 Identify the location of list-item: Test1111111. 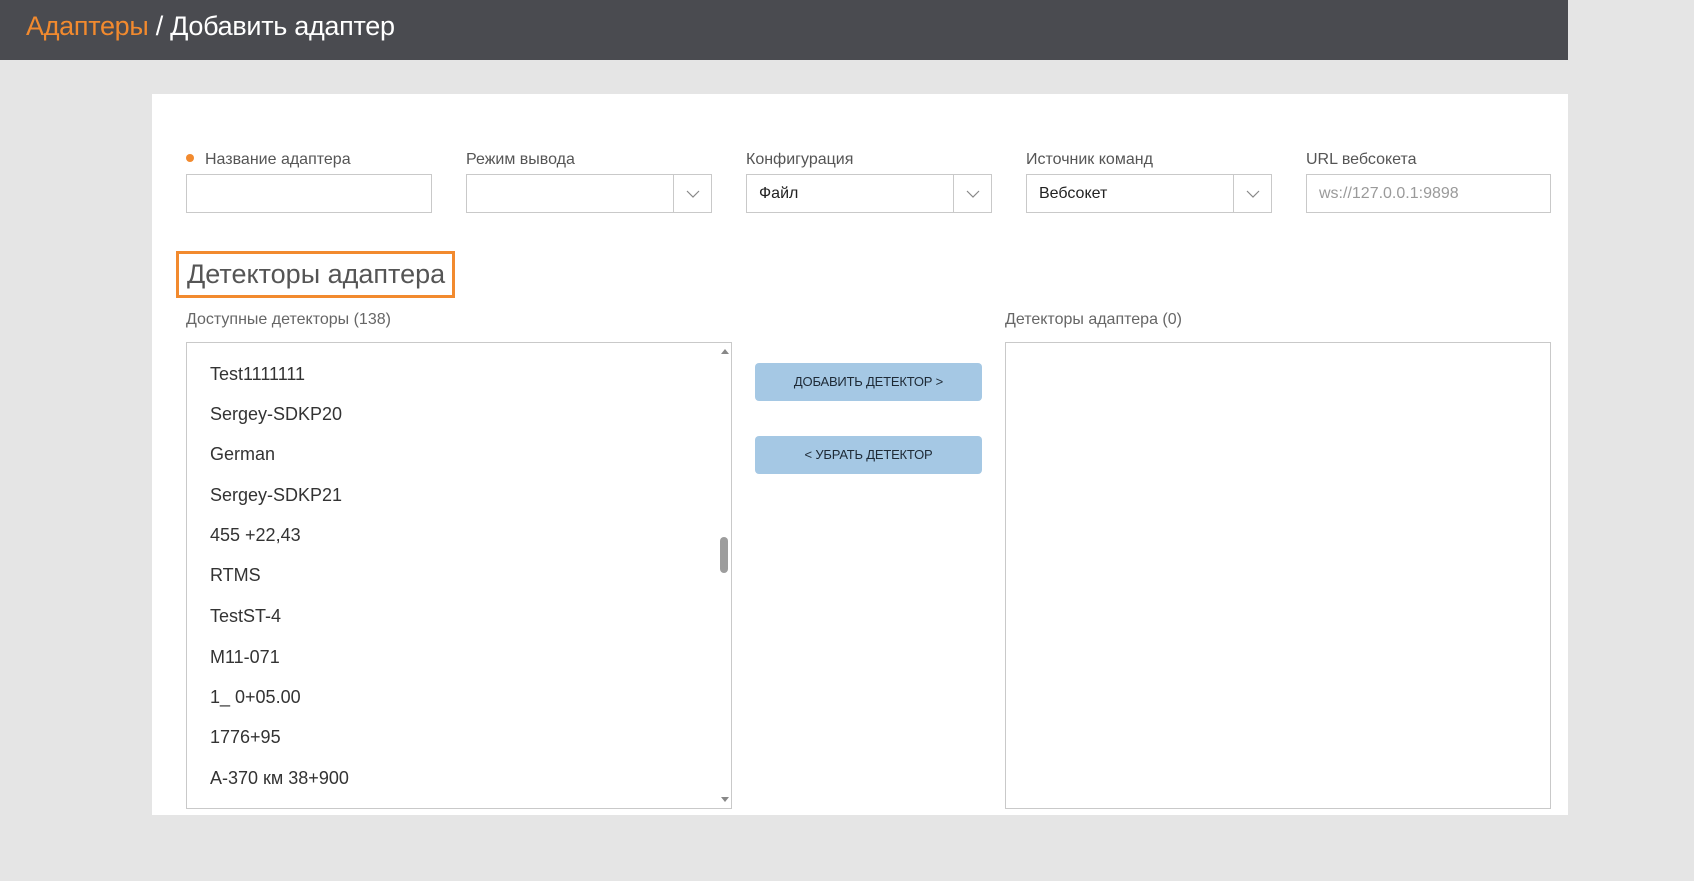
(257, 374).